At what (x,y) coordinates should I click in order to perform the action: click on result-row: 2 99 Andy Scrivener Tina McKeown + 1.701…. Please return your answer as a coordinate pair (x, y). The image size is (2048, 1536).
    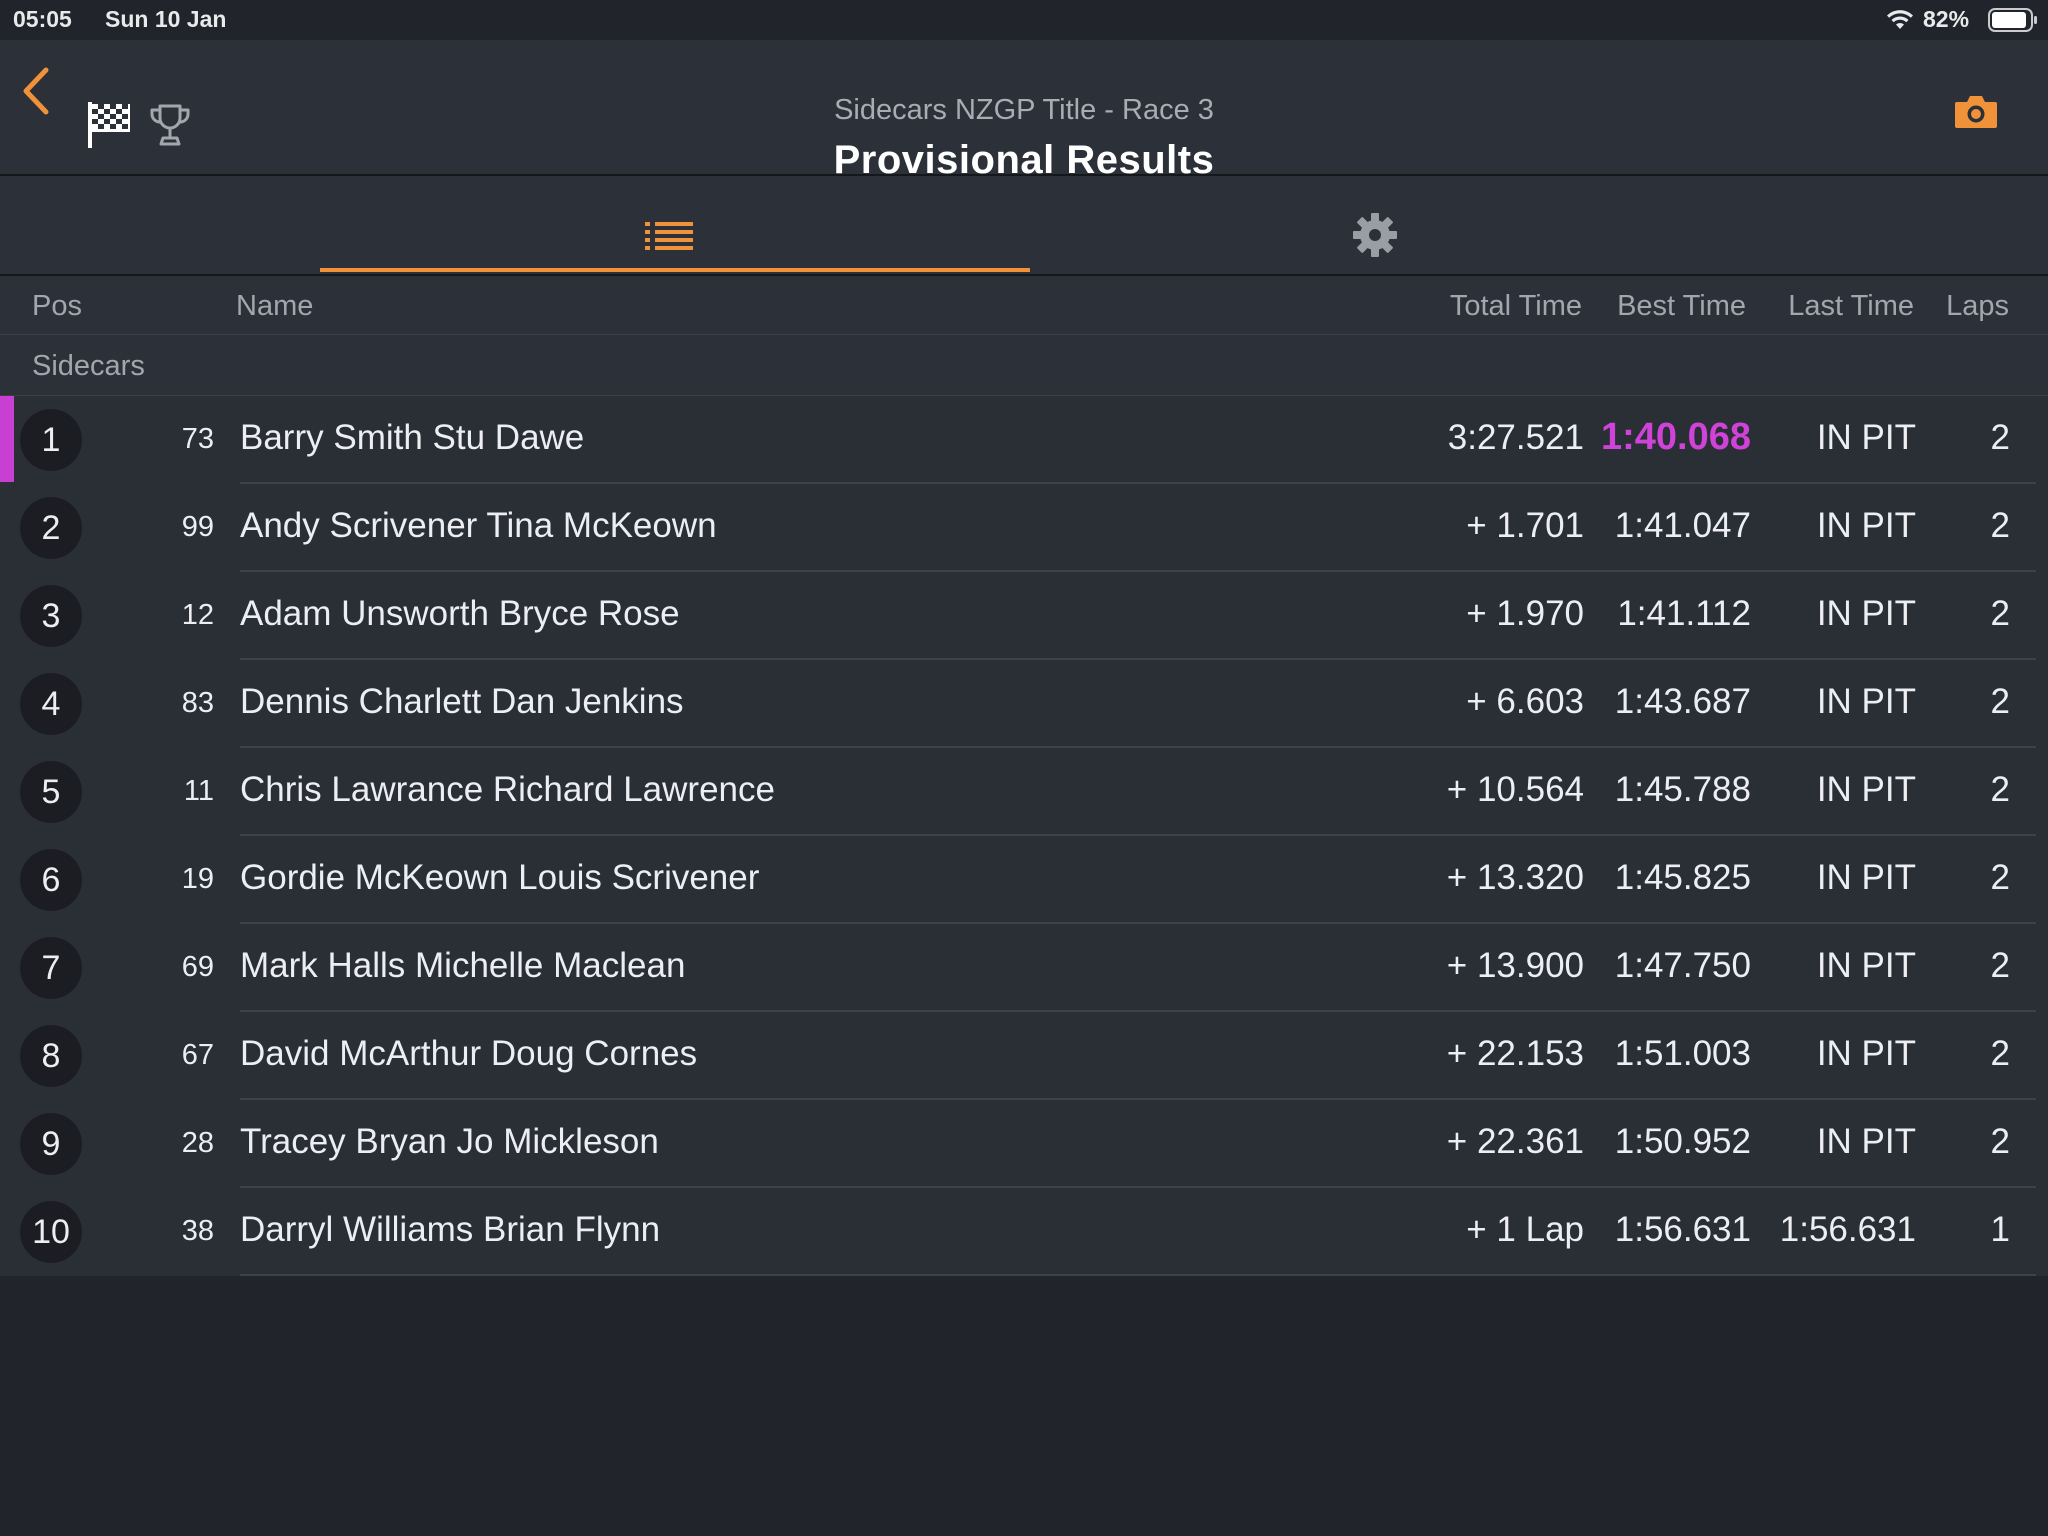
    Looking at the image, I should click on (1024, 528).